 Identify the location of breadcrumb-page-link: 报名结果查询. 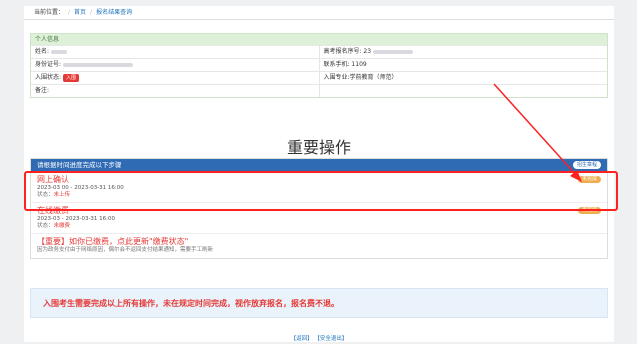
(114, 12).